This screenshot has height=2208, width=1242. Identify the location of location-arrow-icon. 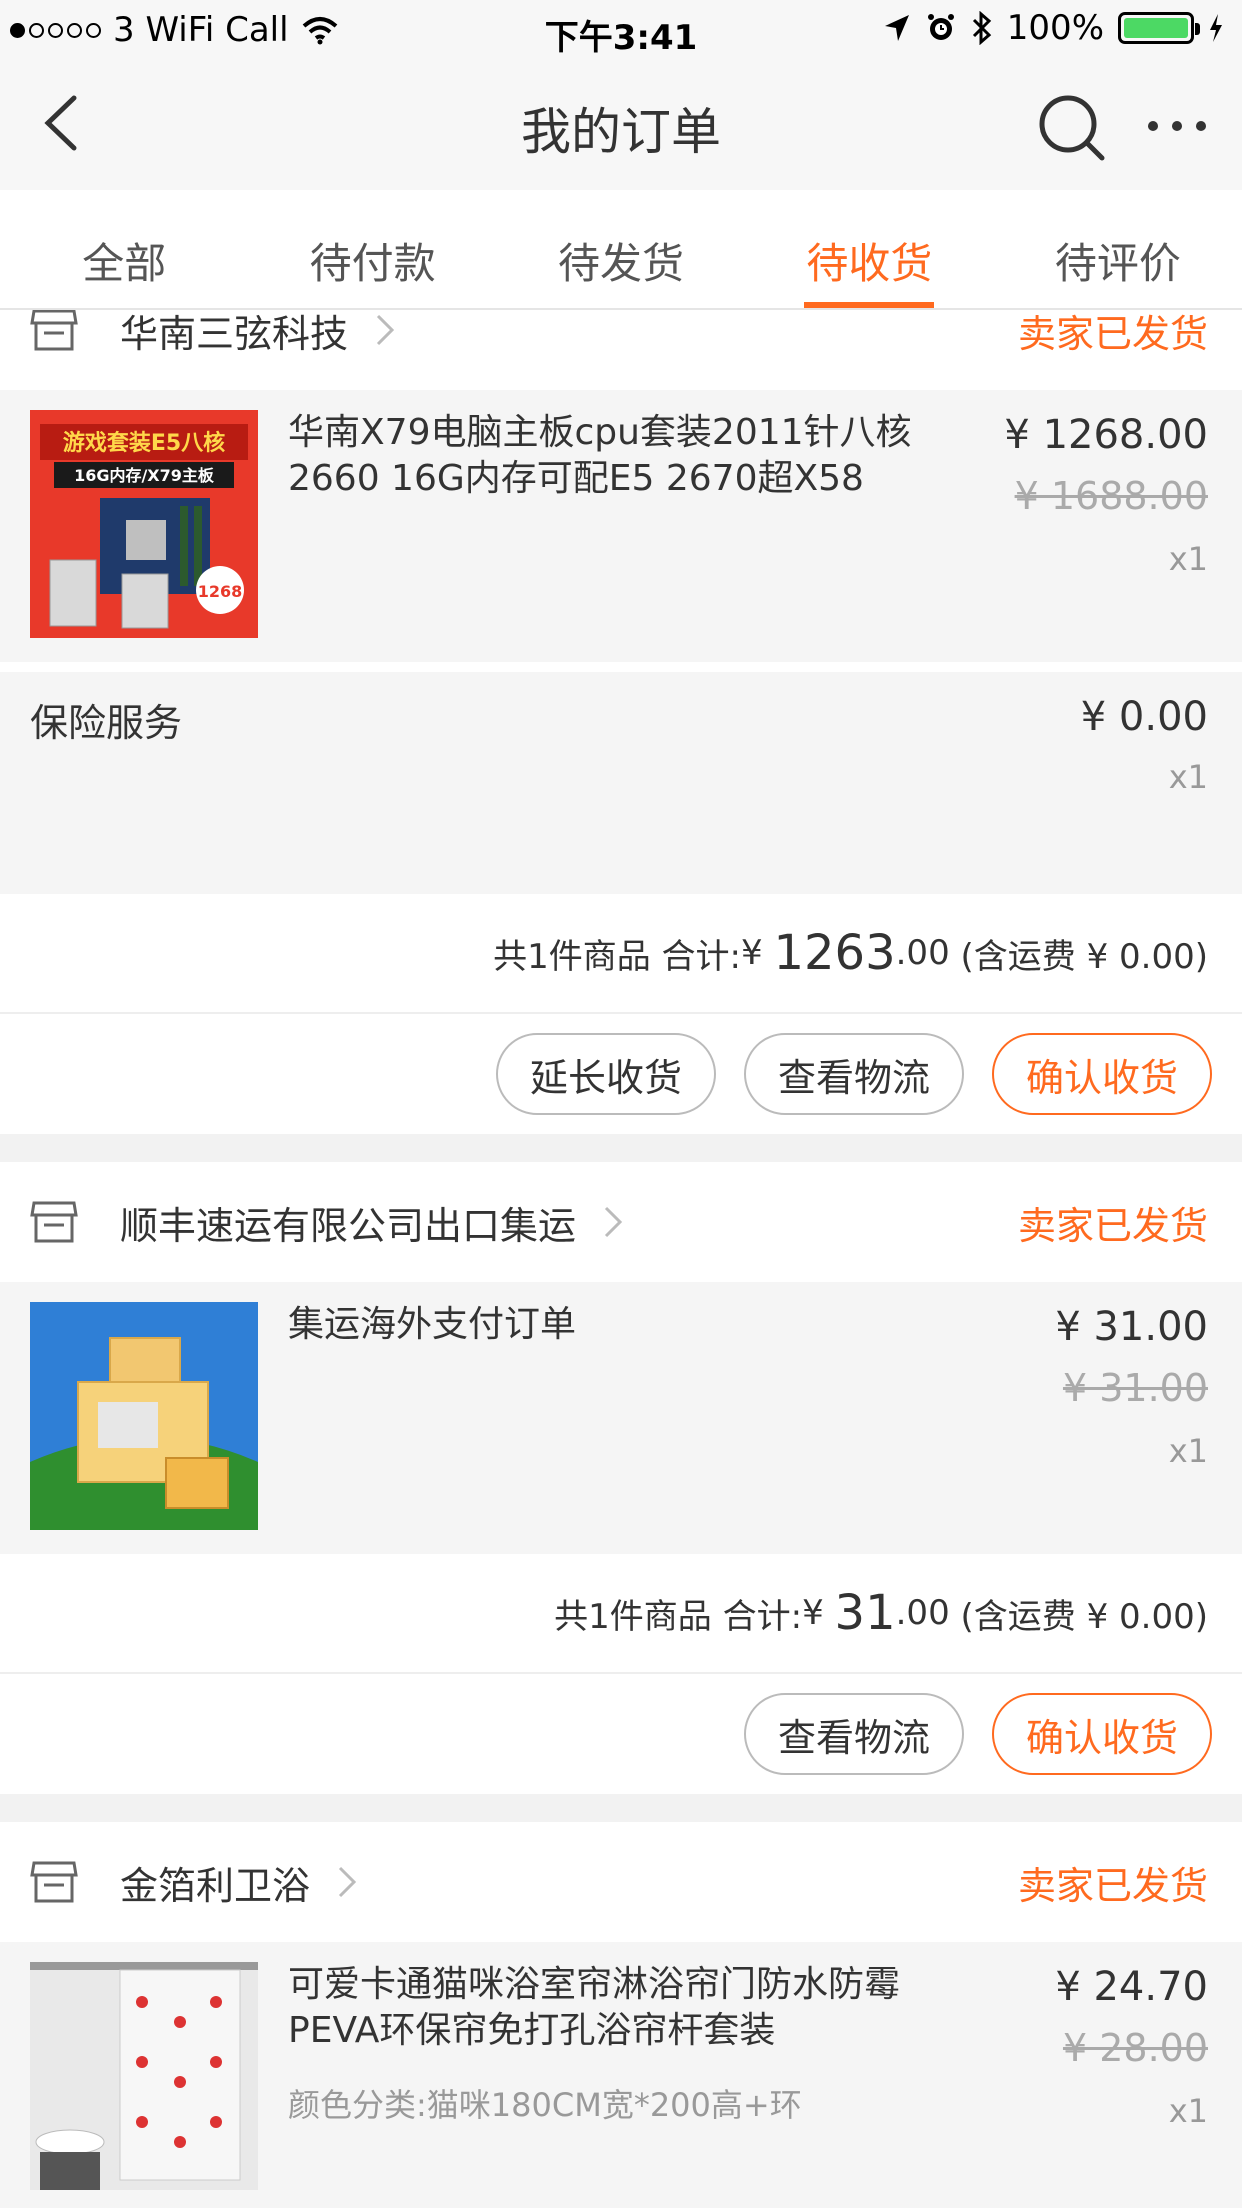
(896, 28).